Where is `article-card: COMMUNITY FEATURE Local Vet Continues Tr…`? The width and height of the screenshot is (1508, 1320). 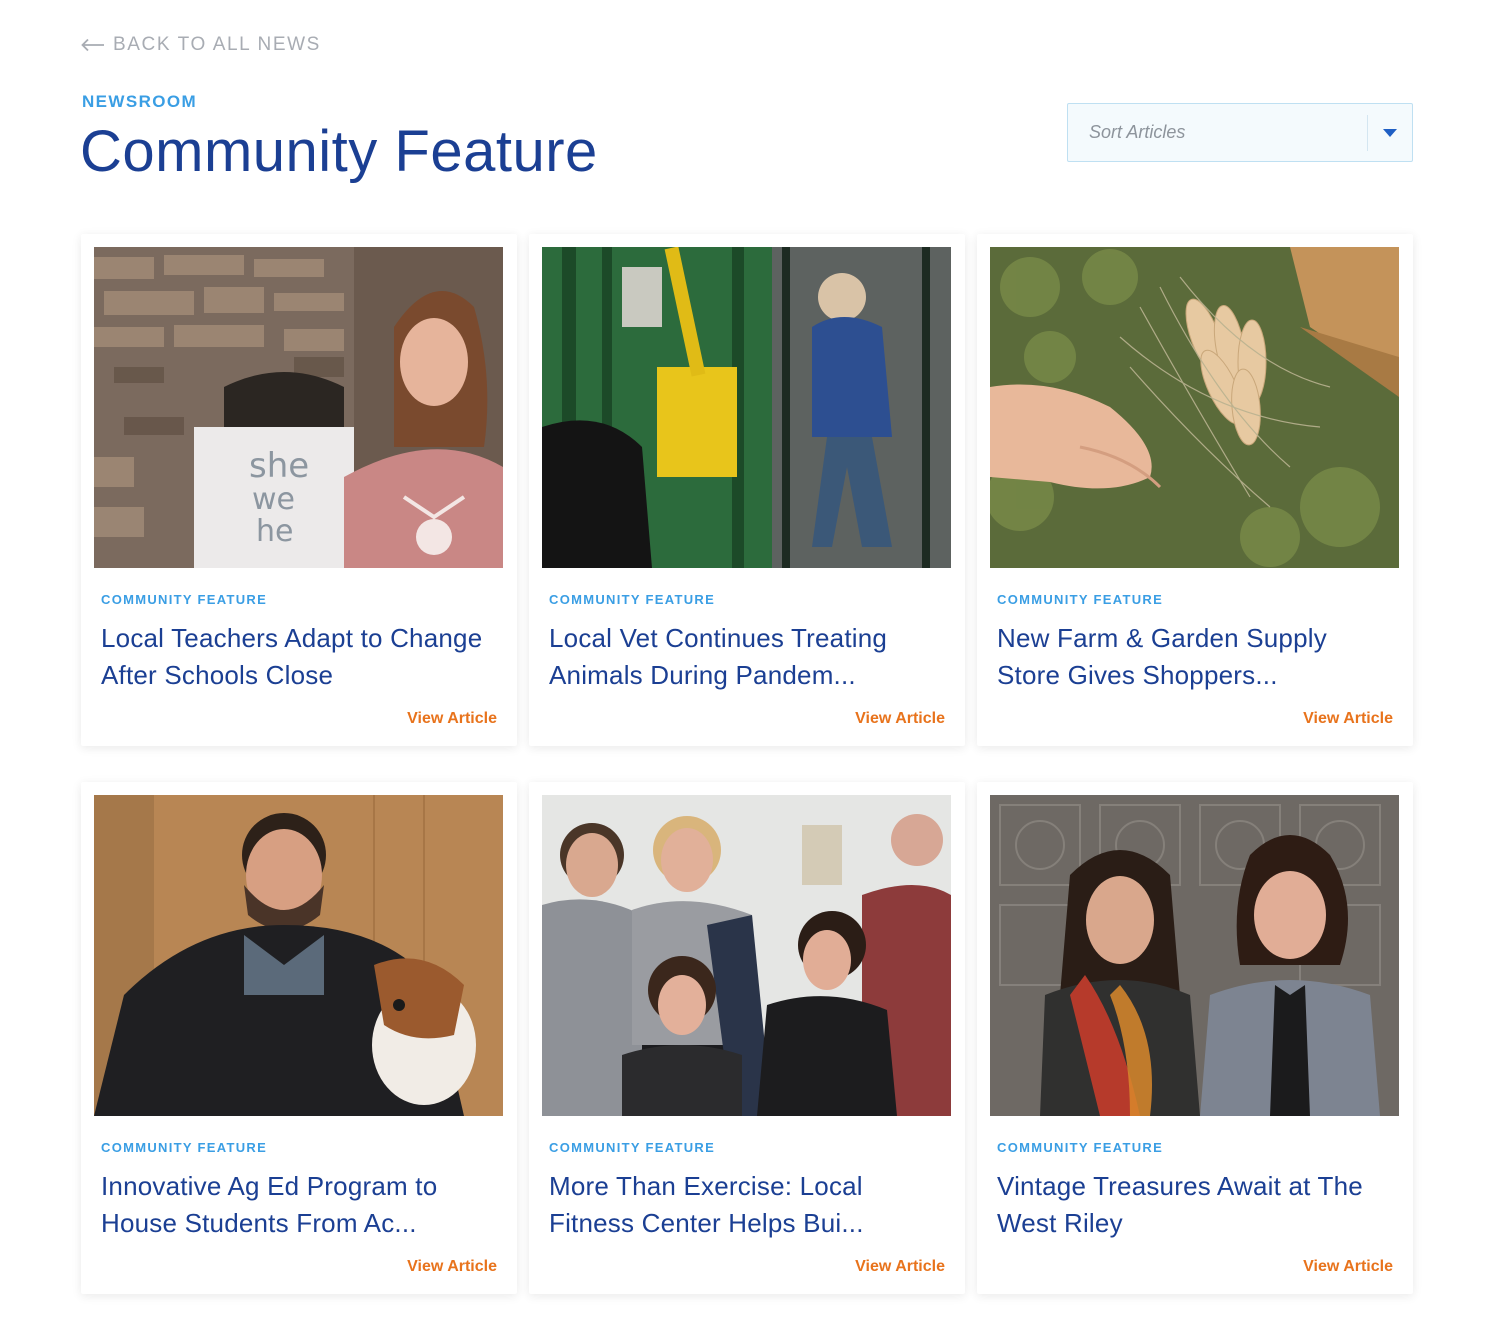
article-card: COMMUNITY FEATURE Local Vet Continues Tr… is located at coordinates (747, 490).